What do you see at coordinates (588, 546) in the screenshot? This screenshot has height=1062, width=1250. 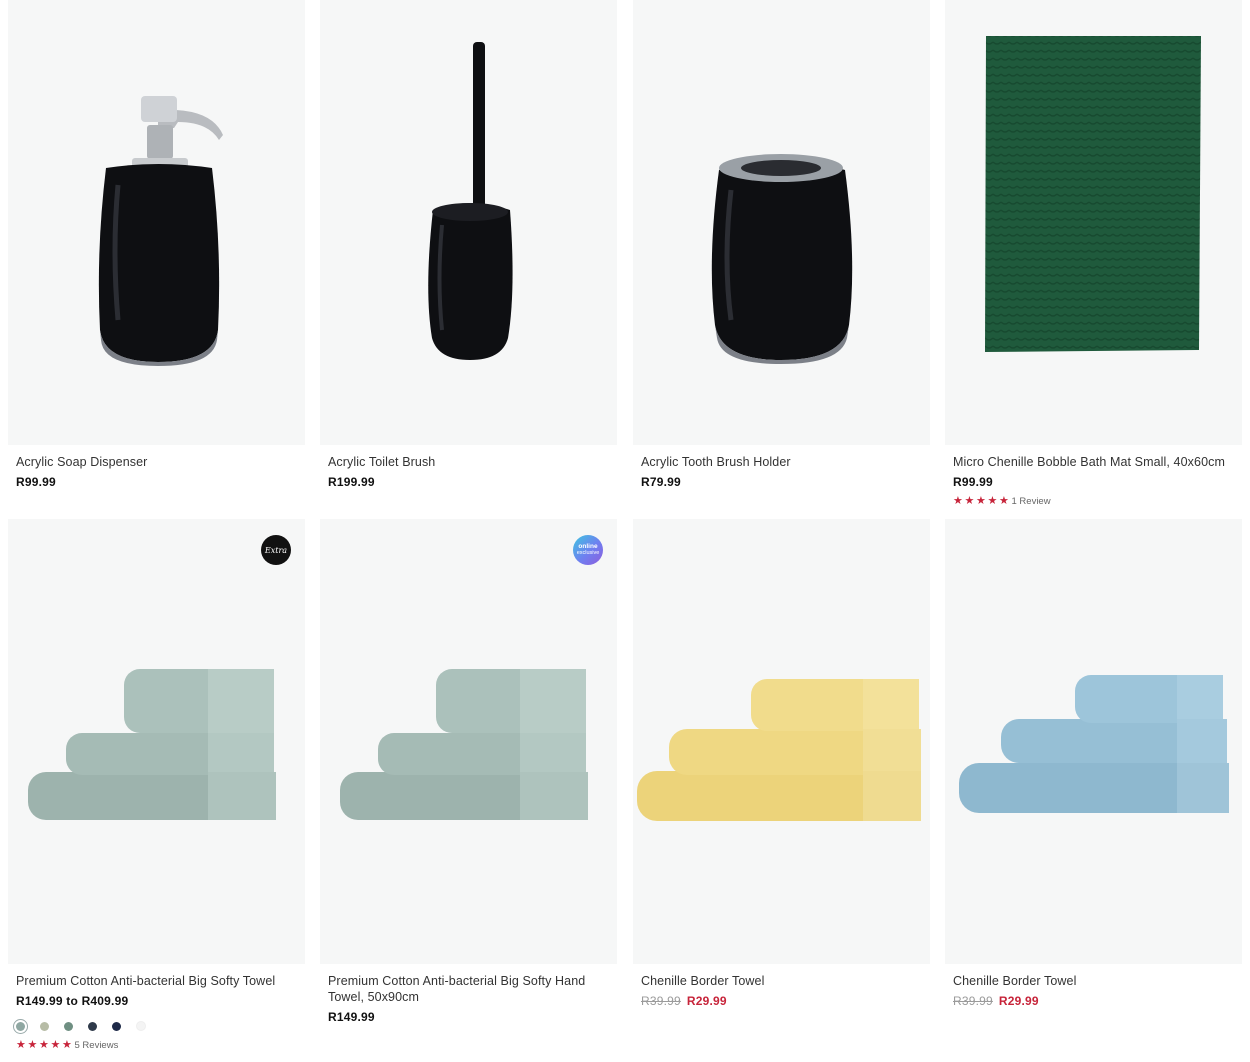 I see `badge-line: online` at bounding box center [588, 546].